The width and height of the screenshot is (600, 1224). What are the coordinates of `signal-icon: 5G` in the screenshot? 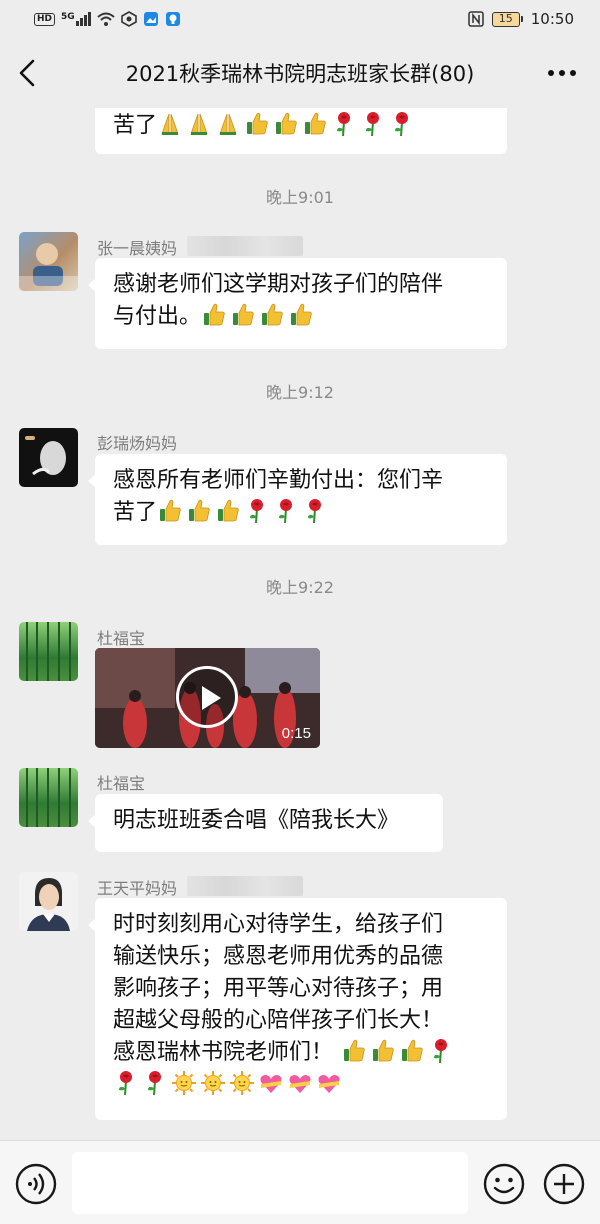 It's located at (76, 19).